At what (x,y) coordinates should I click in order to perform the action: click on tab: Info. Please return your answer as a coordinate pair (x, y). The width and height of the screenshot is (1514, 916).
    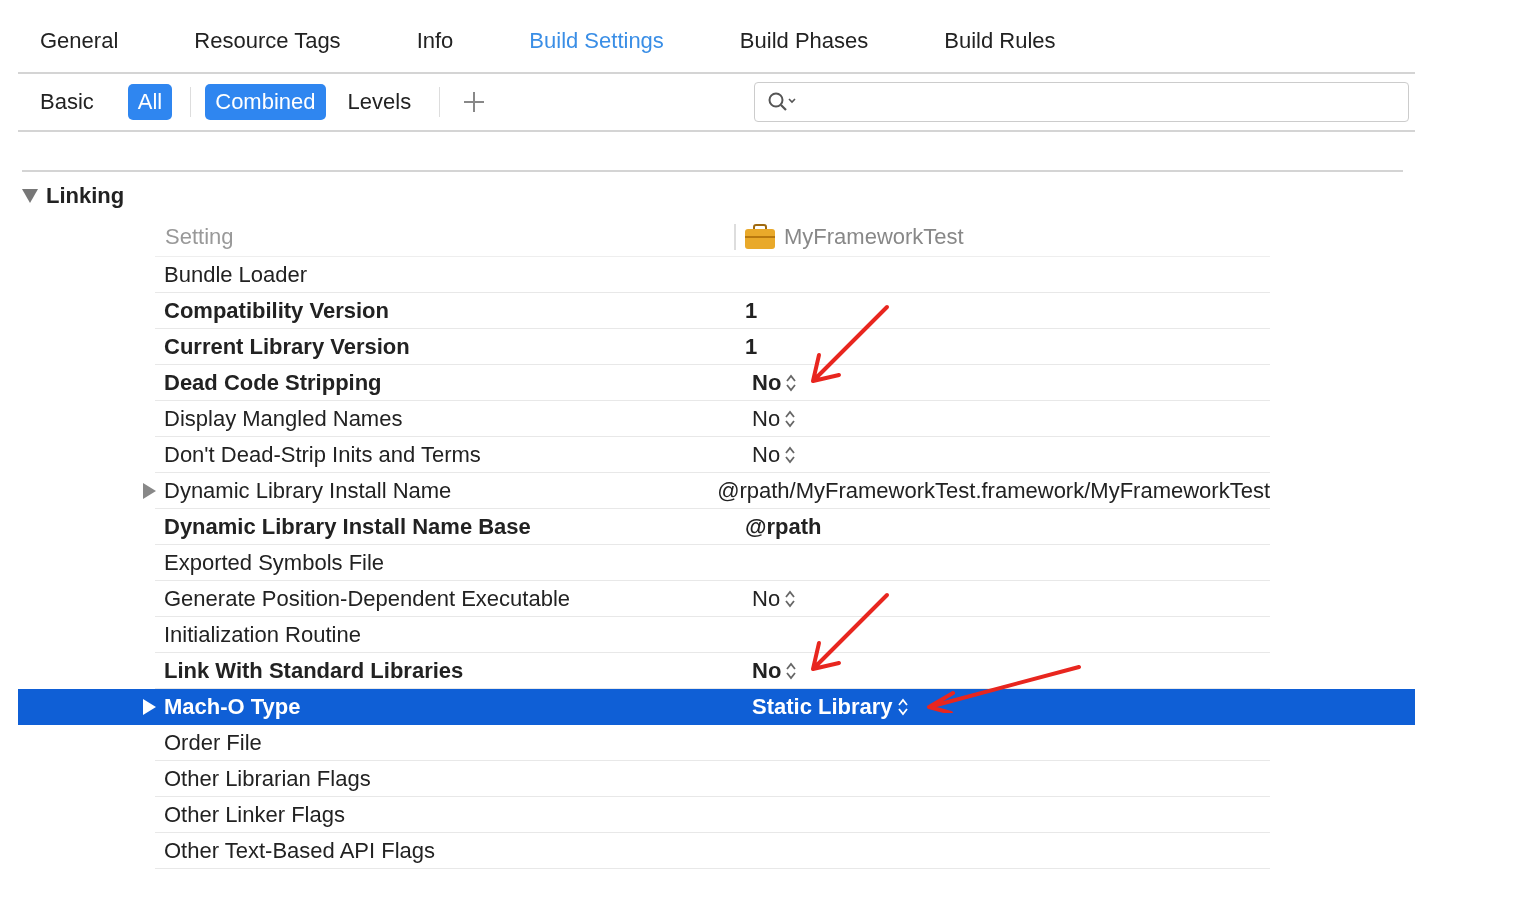
    Looking at the image, I should click on (435, 41).